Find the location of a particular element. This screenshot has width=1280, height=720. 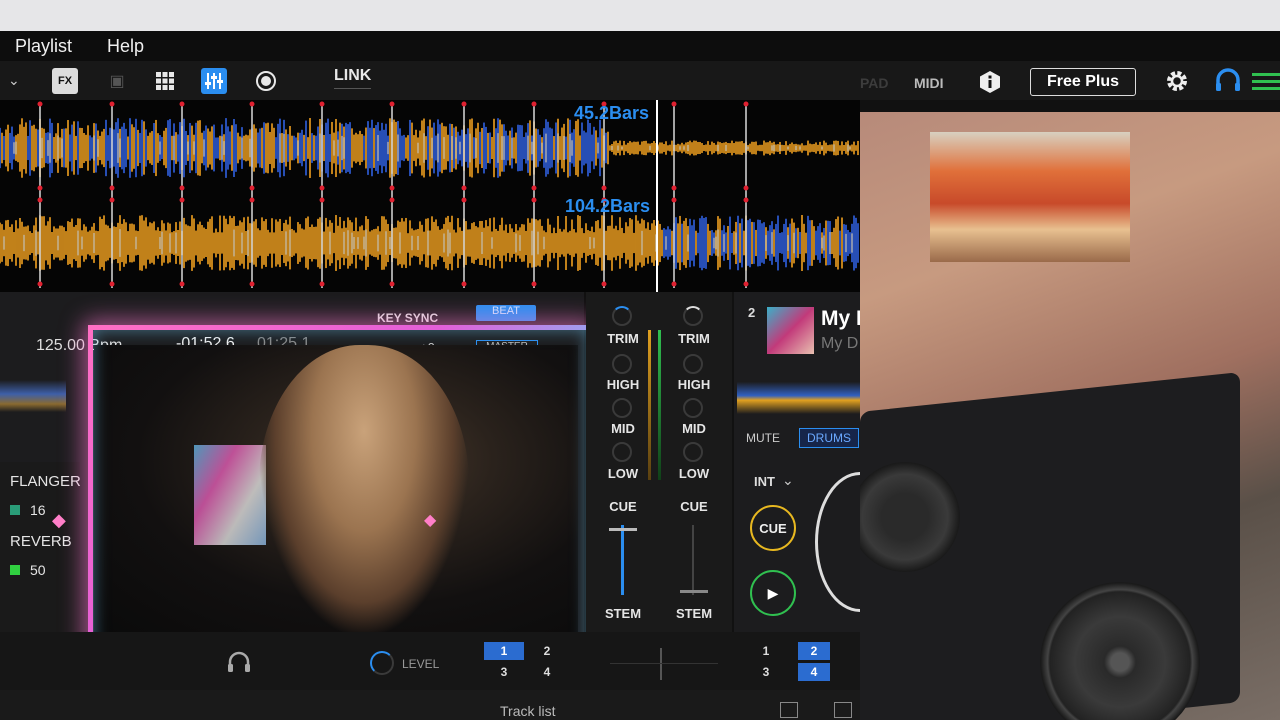

browser-bar is located at coordinates (430, 705).